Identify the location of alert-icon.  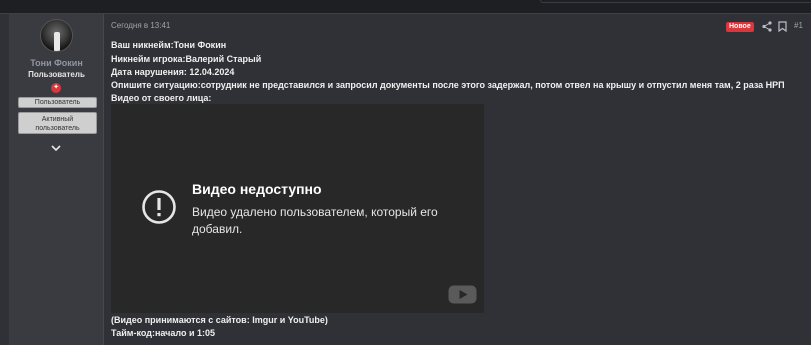
(159, 207).